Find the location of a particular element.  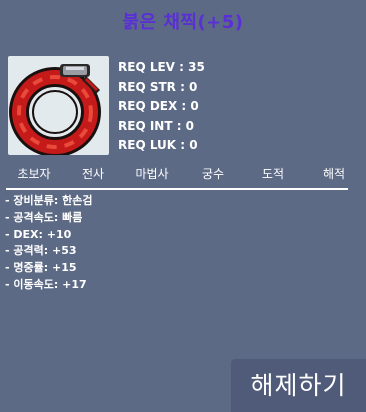

req-str: REQ STR : 0 is located at coordinates (158, 86).